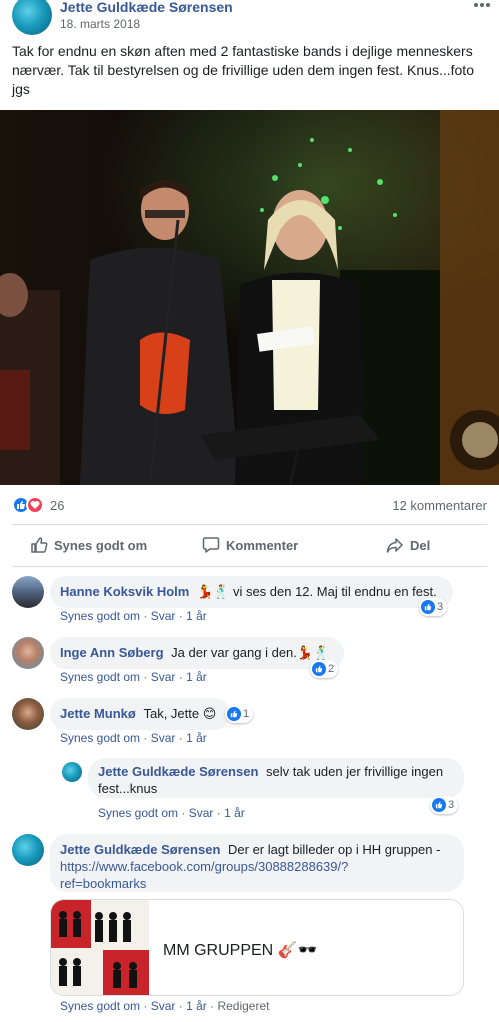 The width and height of the screenshot is (499, 1022). What do you see at coordinates (408, 545) in the screenshot?
I see `share-button: Del` at bounding box center [408, 545].